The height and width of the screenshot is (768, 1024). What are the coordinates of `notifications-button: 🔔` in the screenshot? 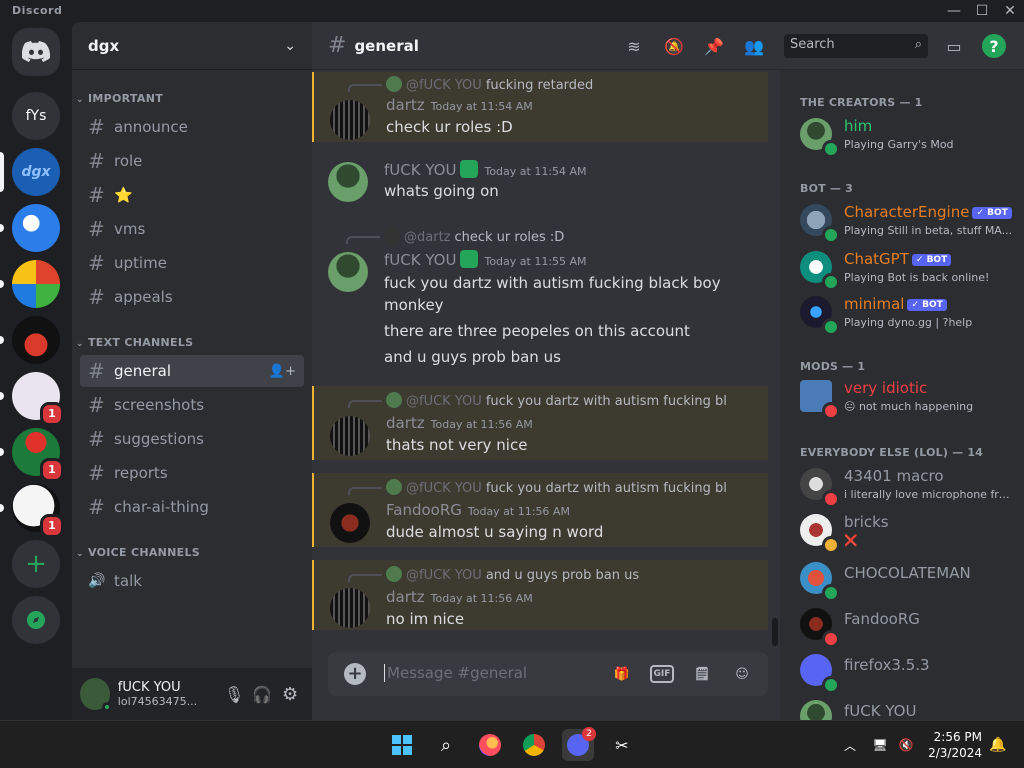 It's located at (998, 745).